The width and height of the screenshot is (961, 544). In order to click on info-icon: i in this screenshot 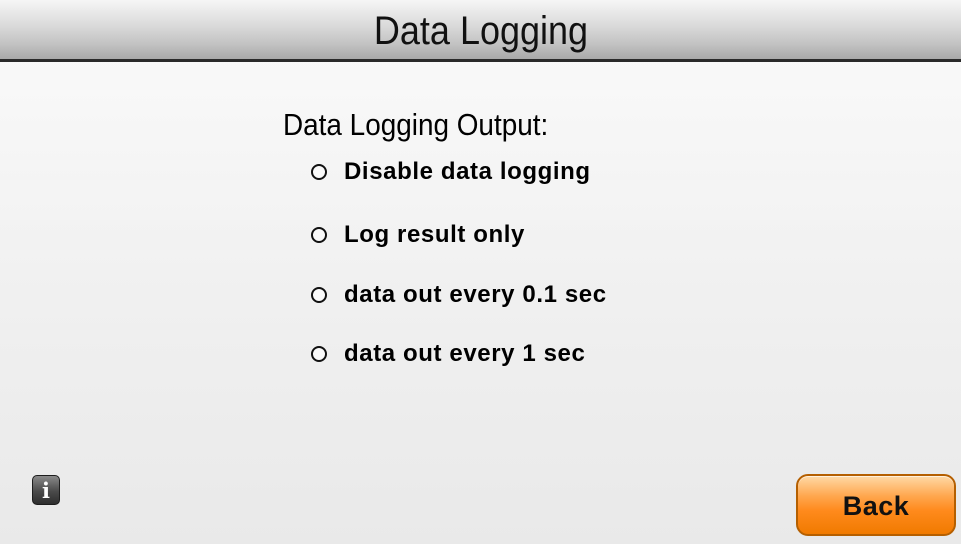, I will do `click(46, 490)`.